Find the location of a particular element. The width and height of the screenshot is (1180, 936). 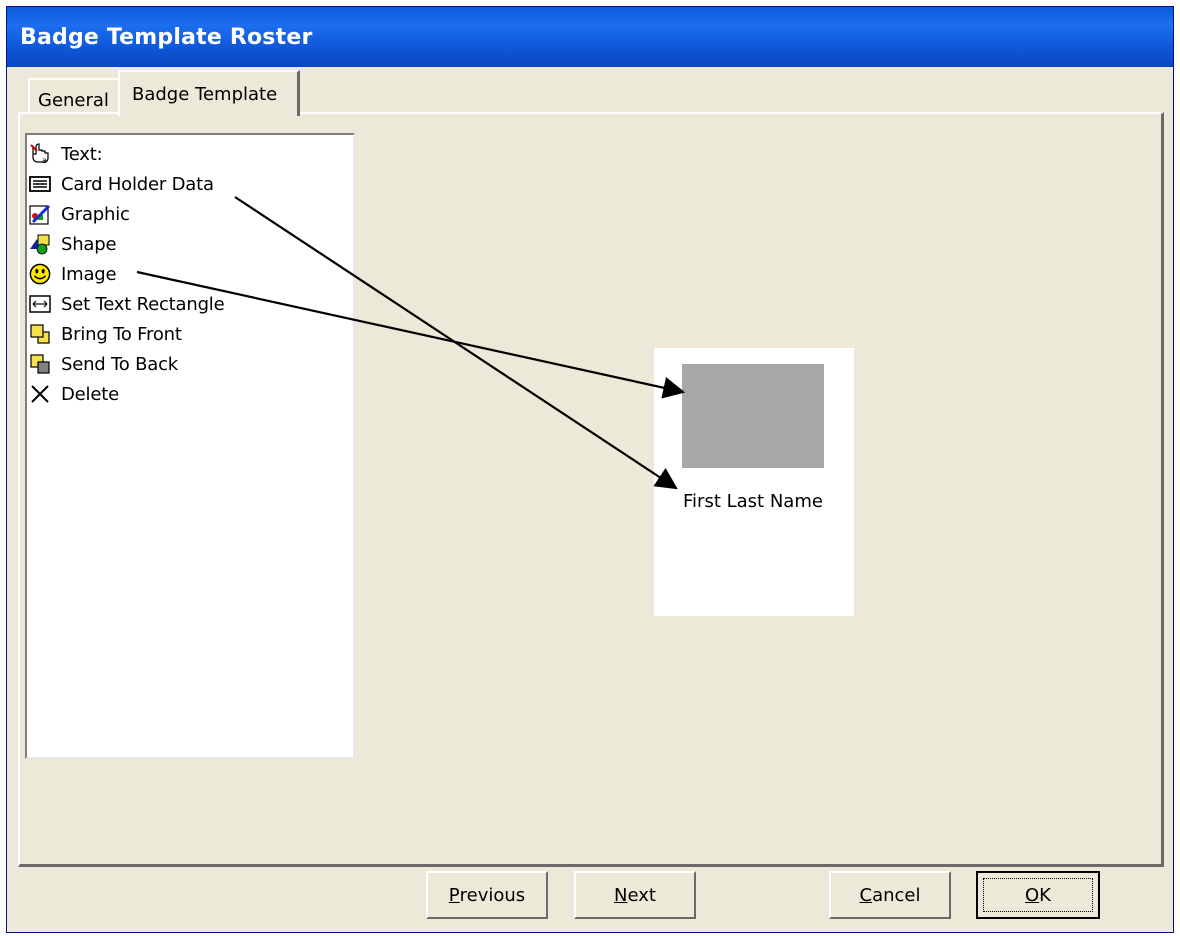

bring-to-front-icon is located at coordinates (40, 334).